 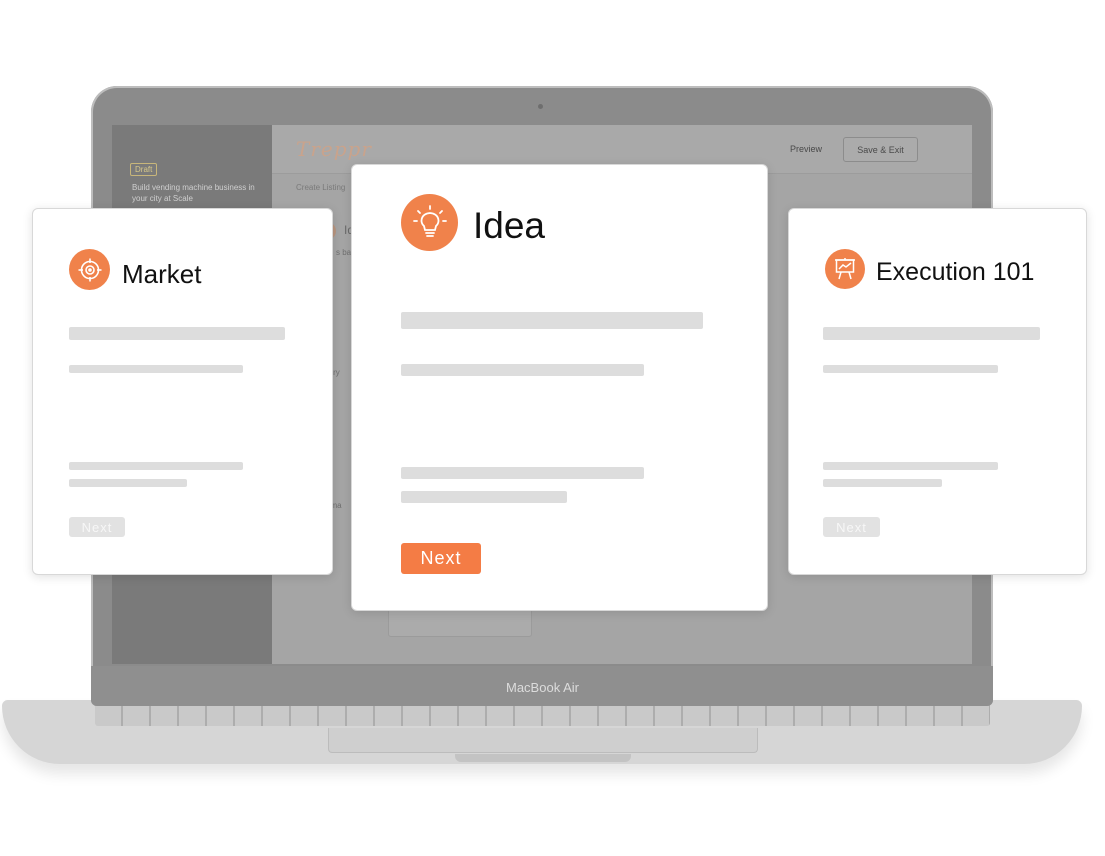 What do you see at coordinates (144, 169) in the screenshot?
I see `status-badge: Draft` at bounding box center [144, 169].